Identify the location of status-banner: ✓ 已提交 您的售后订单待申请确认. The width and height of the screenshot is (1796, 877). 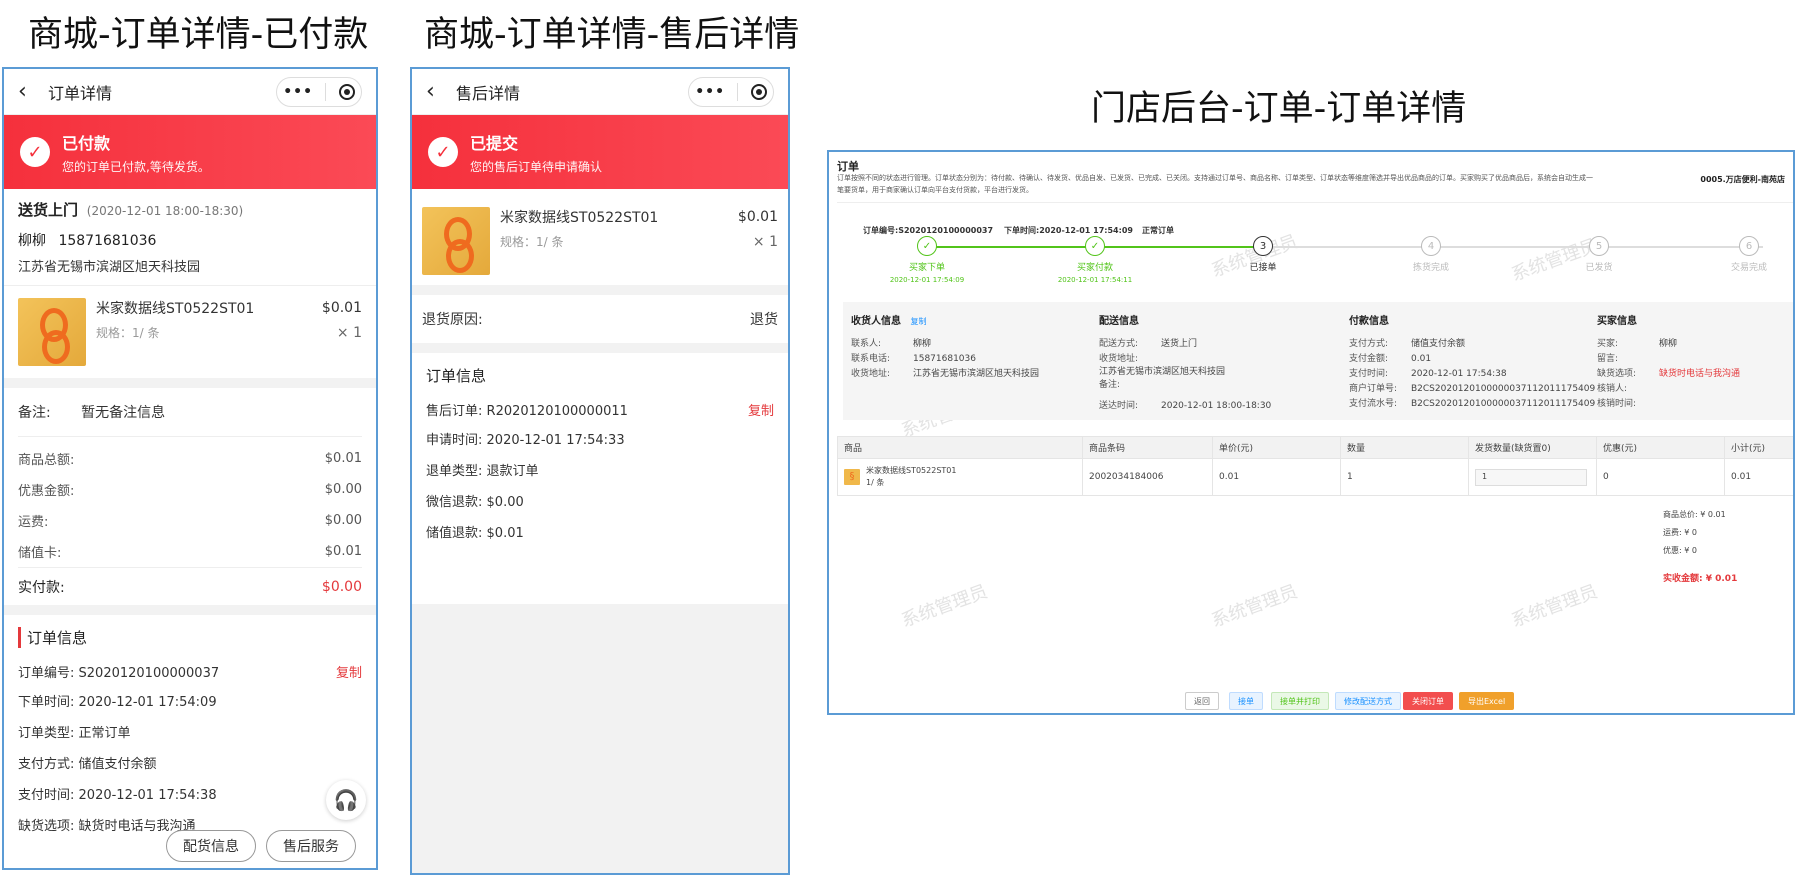
(600, 152).